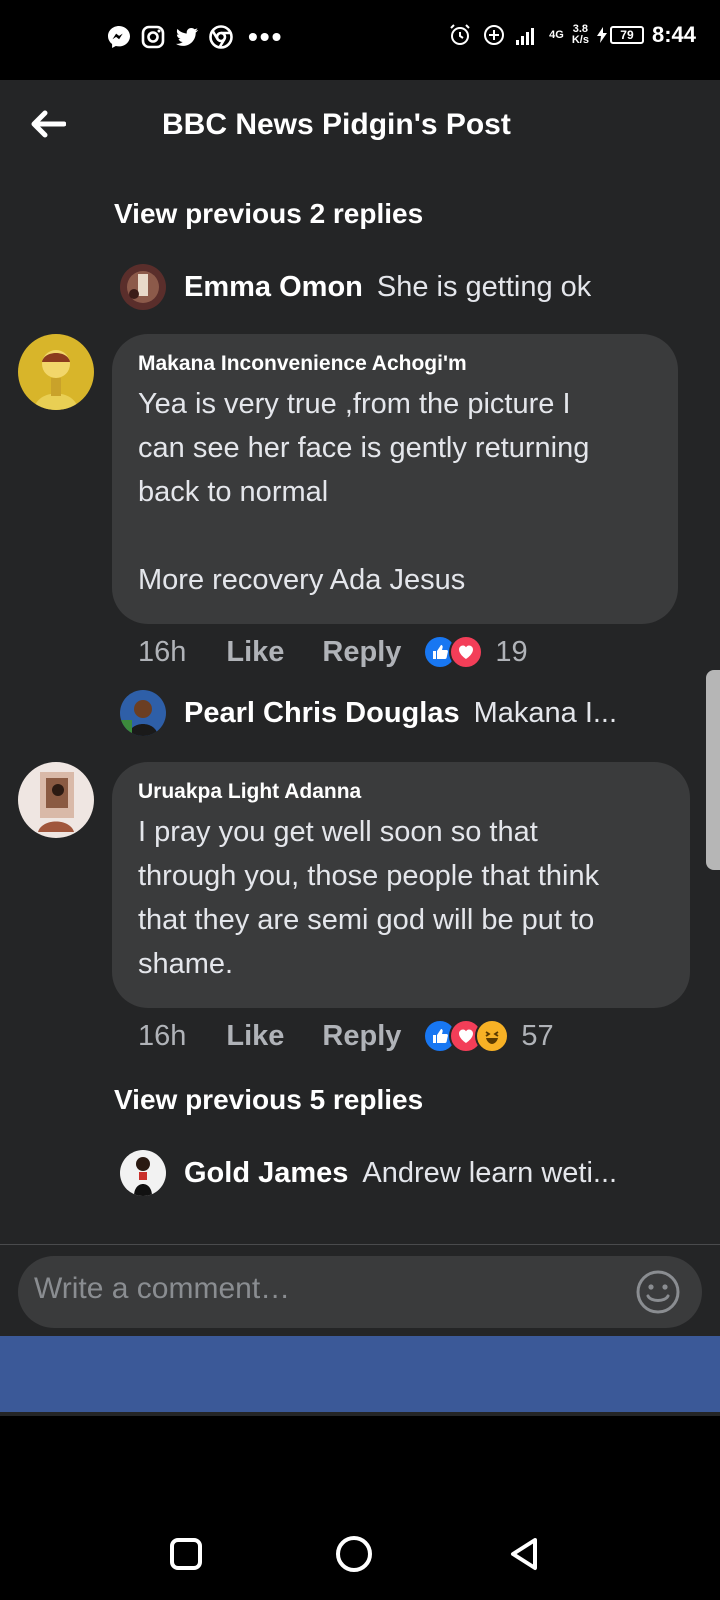  What do you see at coordinates (268, 214) in the screenshot?
I see `view-previous-replies-link: View previous 2 replies` at bounding box center [268, 214].